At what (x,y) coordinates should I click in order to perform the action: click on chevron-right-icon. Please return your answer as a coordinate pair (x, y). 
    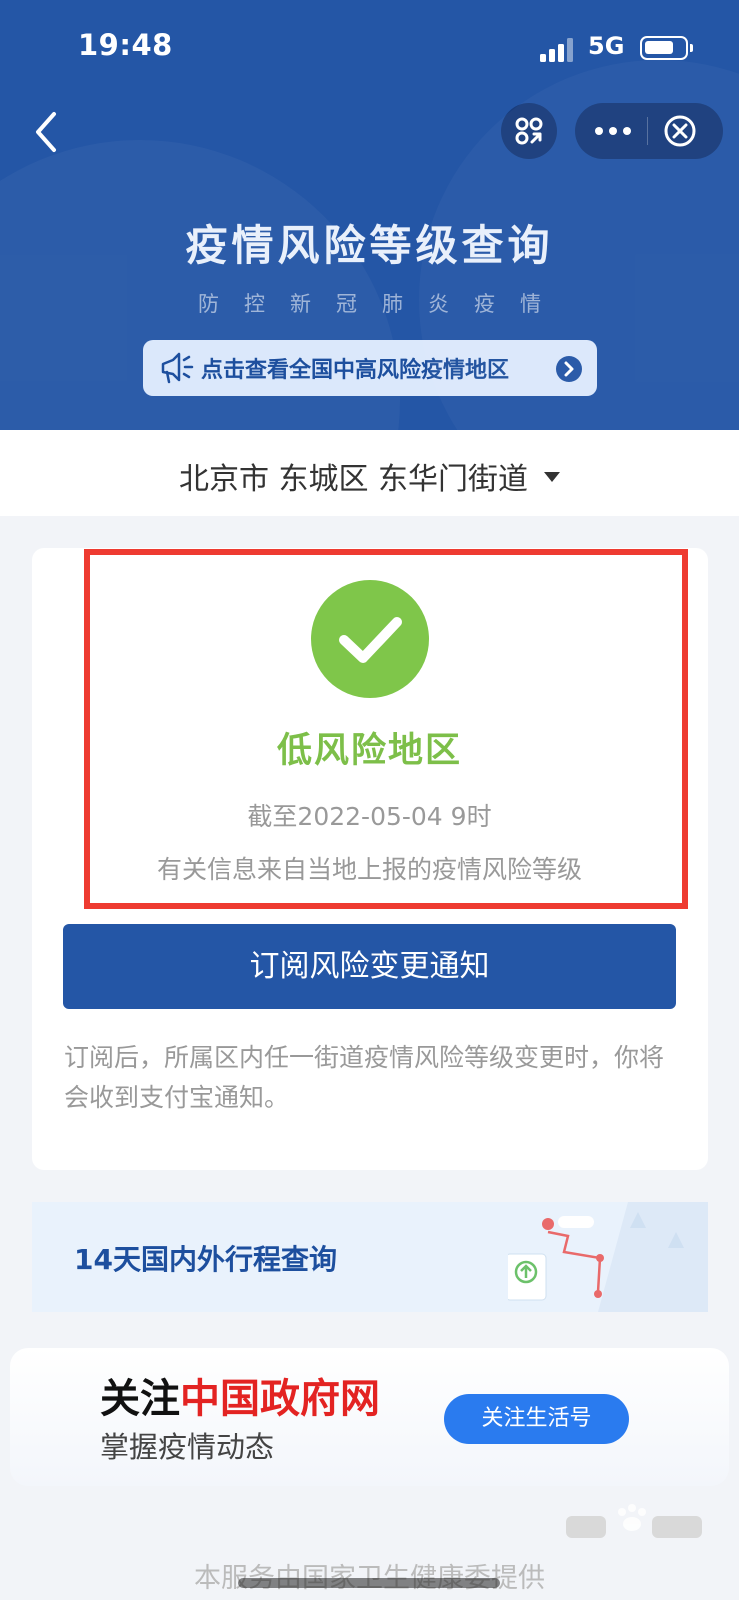
    Looking at the image, I should click on (569, 369).